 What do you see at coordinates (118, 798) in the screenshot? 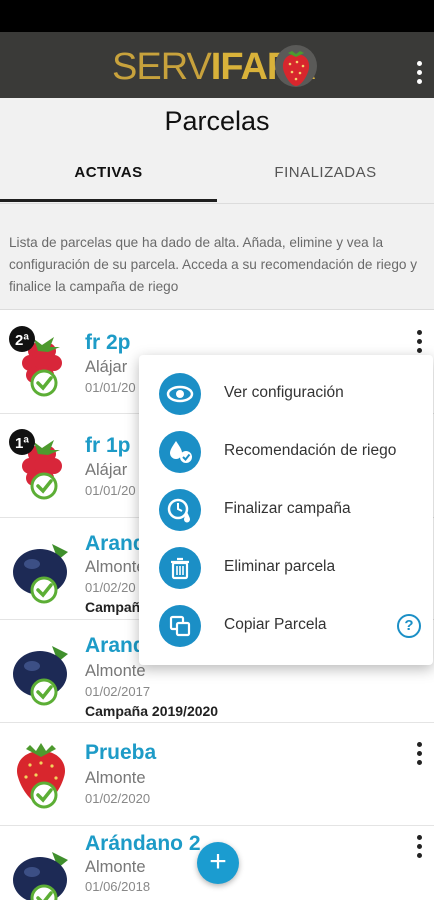
I see `parcel-date: 01/02/2020` at bounding box center [118, 798].